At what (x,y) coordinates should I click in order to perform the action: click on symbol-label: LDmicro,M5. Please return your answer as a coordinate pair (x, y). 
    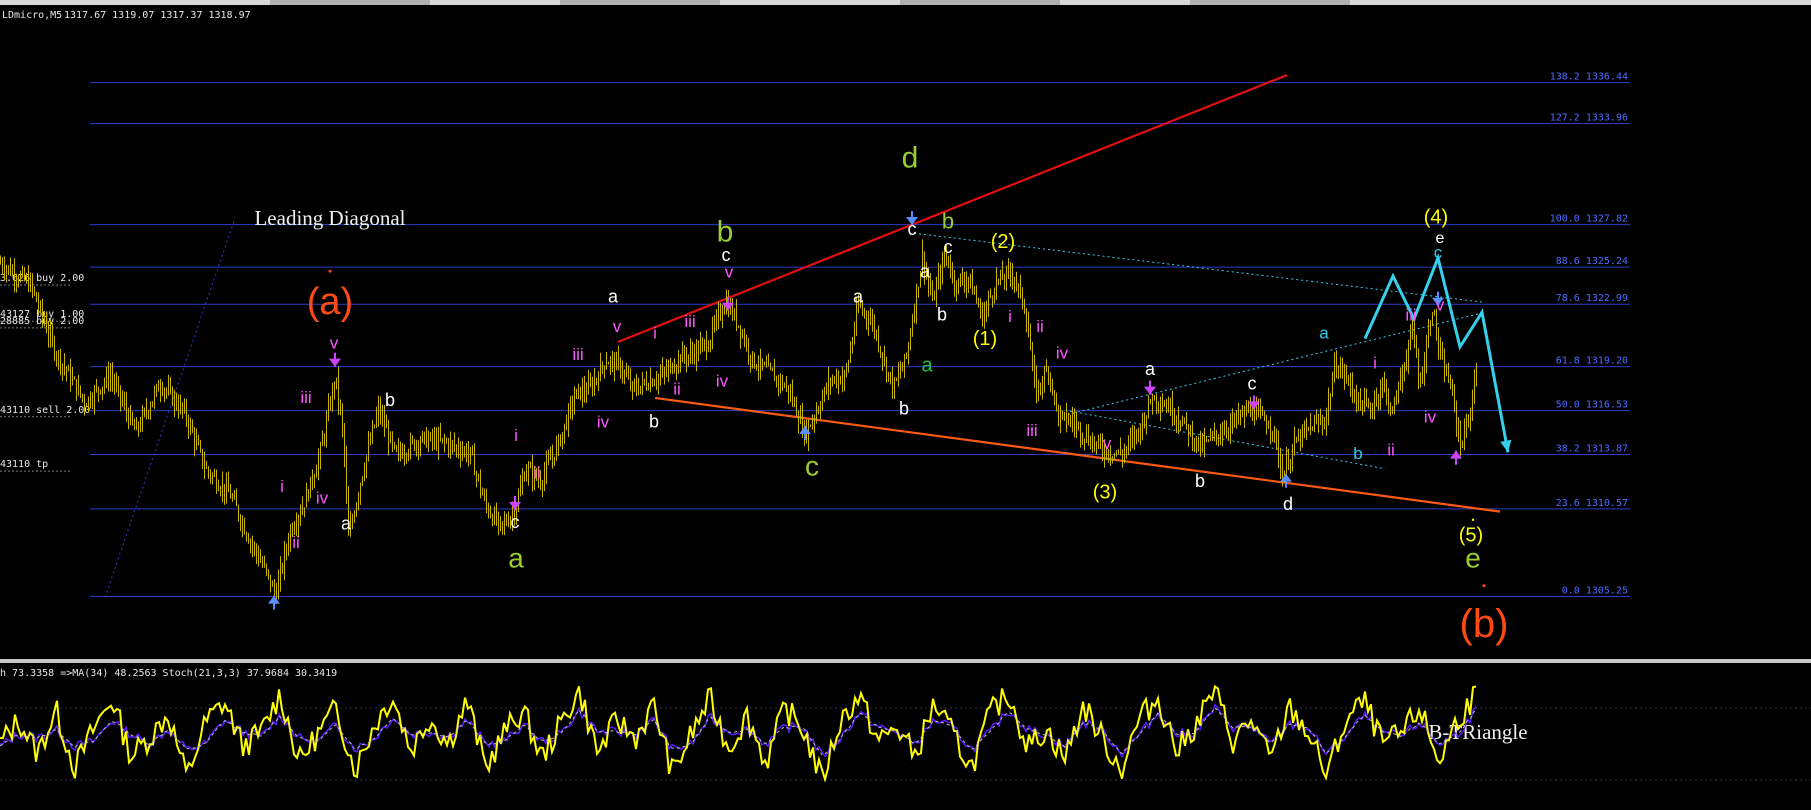
    Looking at the image, I should click on (32, 15).